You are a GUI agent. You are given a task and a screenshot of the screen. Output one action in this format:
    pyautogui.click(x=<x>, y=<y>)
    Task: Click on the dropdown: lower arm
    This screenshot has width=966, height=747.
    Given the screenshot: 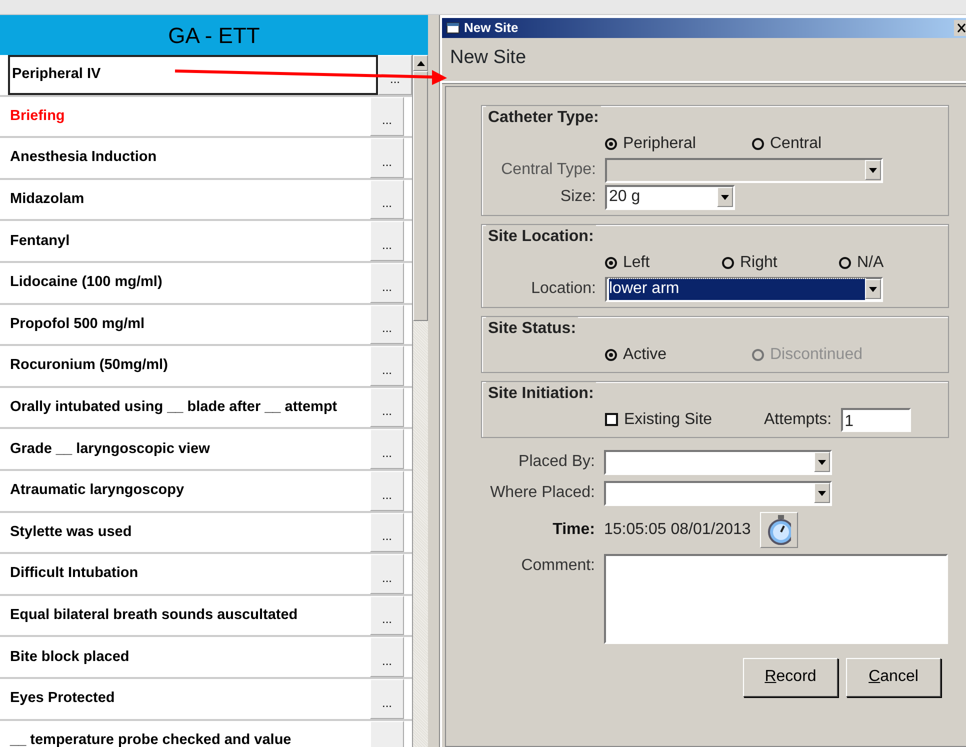 What is the action you would take?
    pyautogui.click(x=744, y=289)
    